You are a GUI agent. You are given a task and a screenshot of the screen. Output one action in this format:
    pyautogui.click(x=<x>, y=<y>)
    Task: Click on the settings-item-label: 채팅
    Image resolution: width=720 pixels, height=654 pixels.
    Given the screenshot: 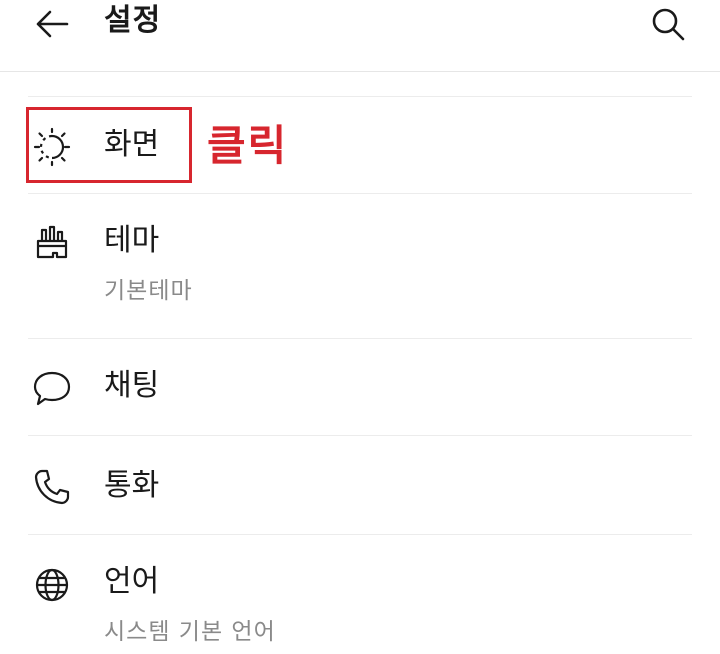 What is the action you would take?
    pyautogui.click(x=132, y=385)
    